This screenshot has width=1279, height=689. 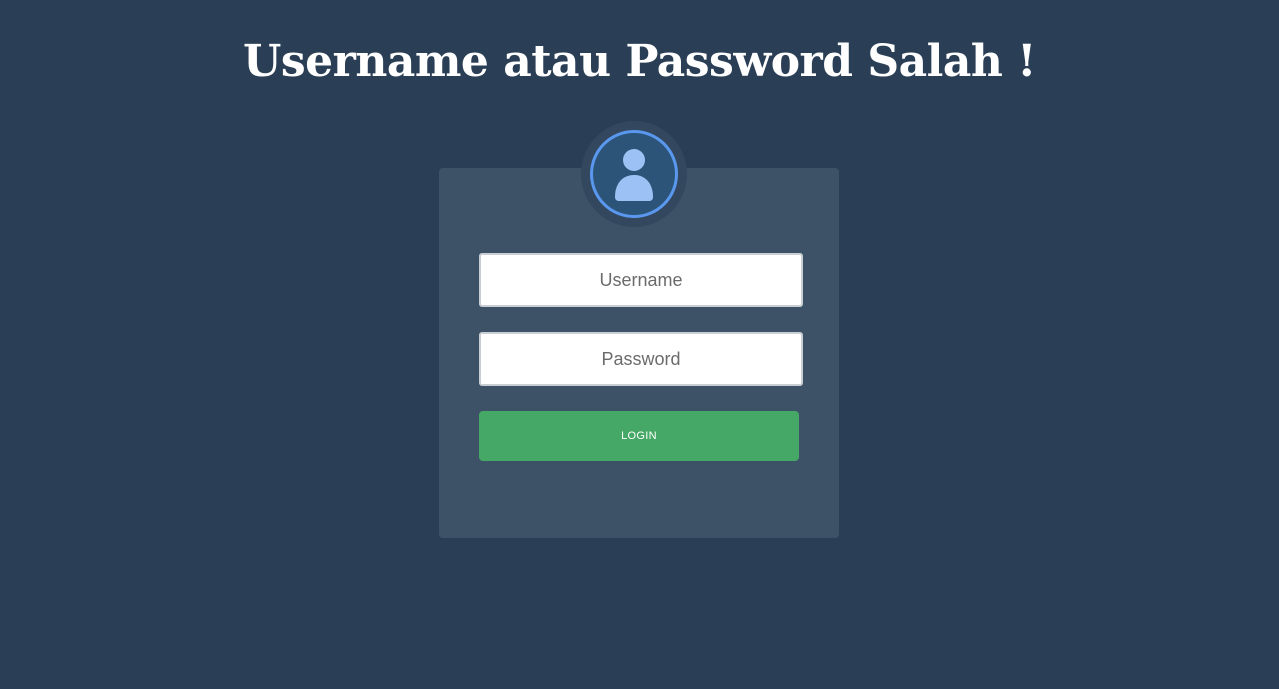 I want to click on avatar, so click(x=634, y=174).